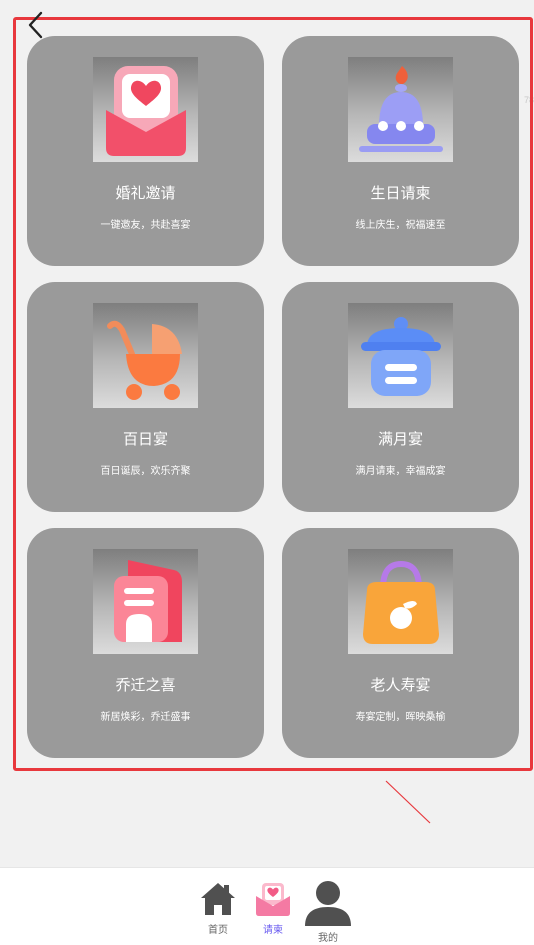 Image resolution: width=534 pixels, height=945 pixels. I want to click on envelope-heart-icon, so click(145, 110).